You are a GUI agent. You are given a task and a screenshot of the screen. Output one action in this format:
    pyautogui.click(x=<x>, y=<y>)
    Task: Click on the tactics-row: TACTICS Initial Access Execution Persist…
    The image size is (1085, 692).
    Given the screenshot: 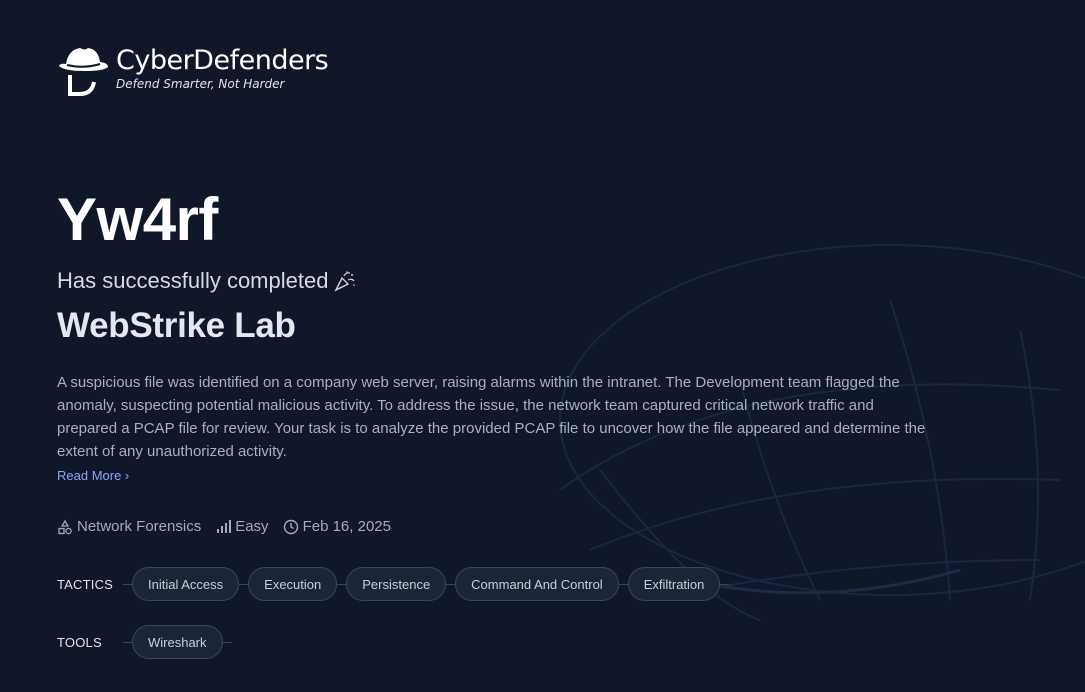 What is the action you would take?
    pyautogui.click(x=393, y=584)
    